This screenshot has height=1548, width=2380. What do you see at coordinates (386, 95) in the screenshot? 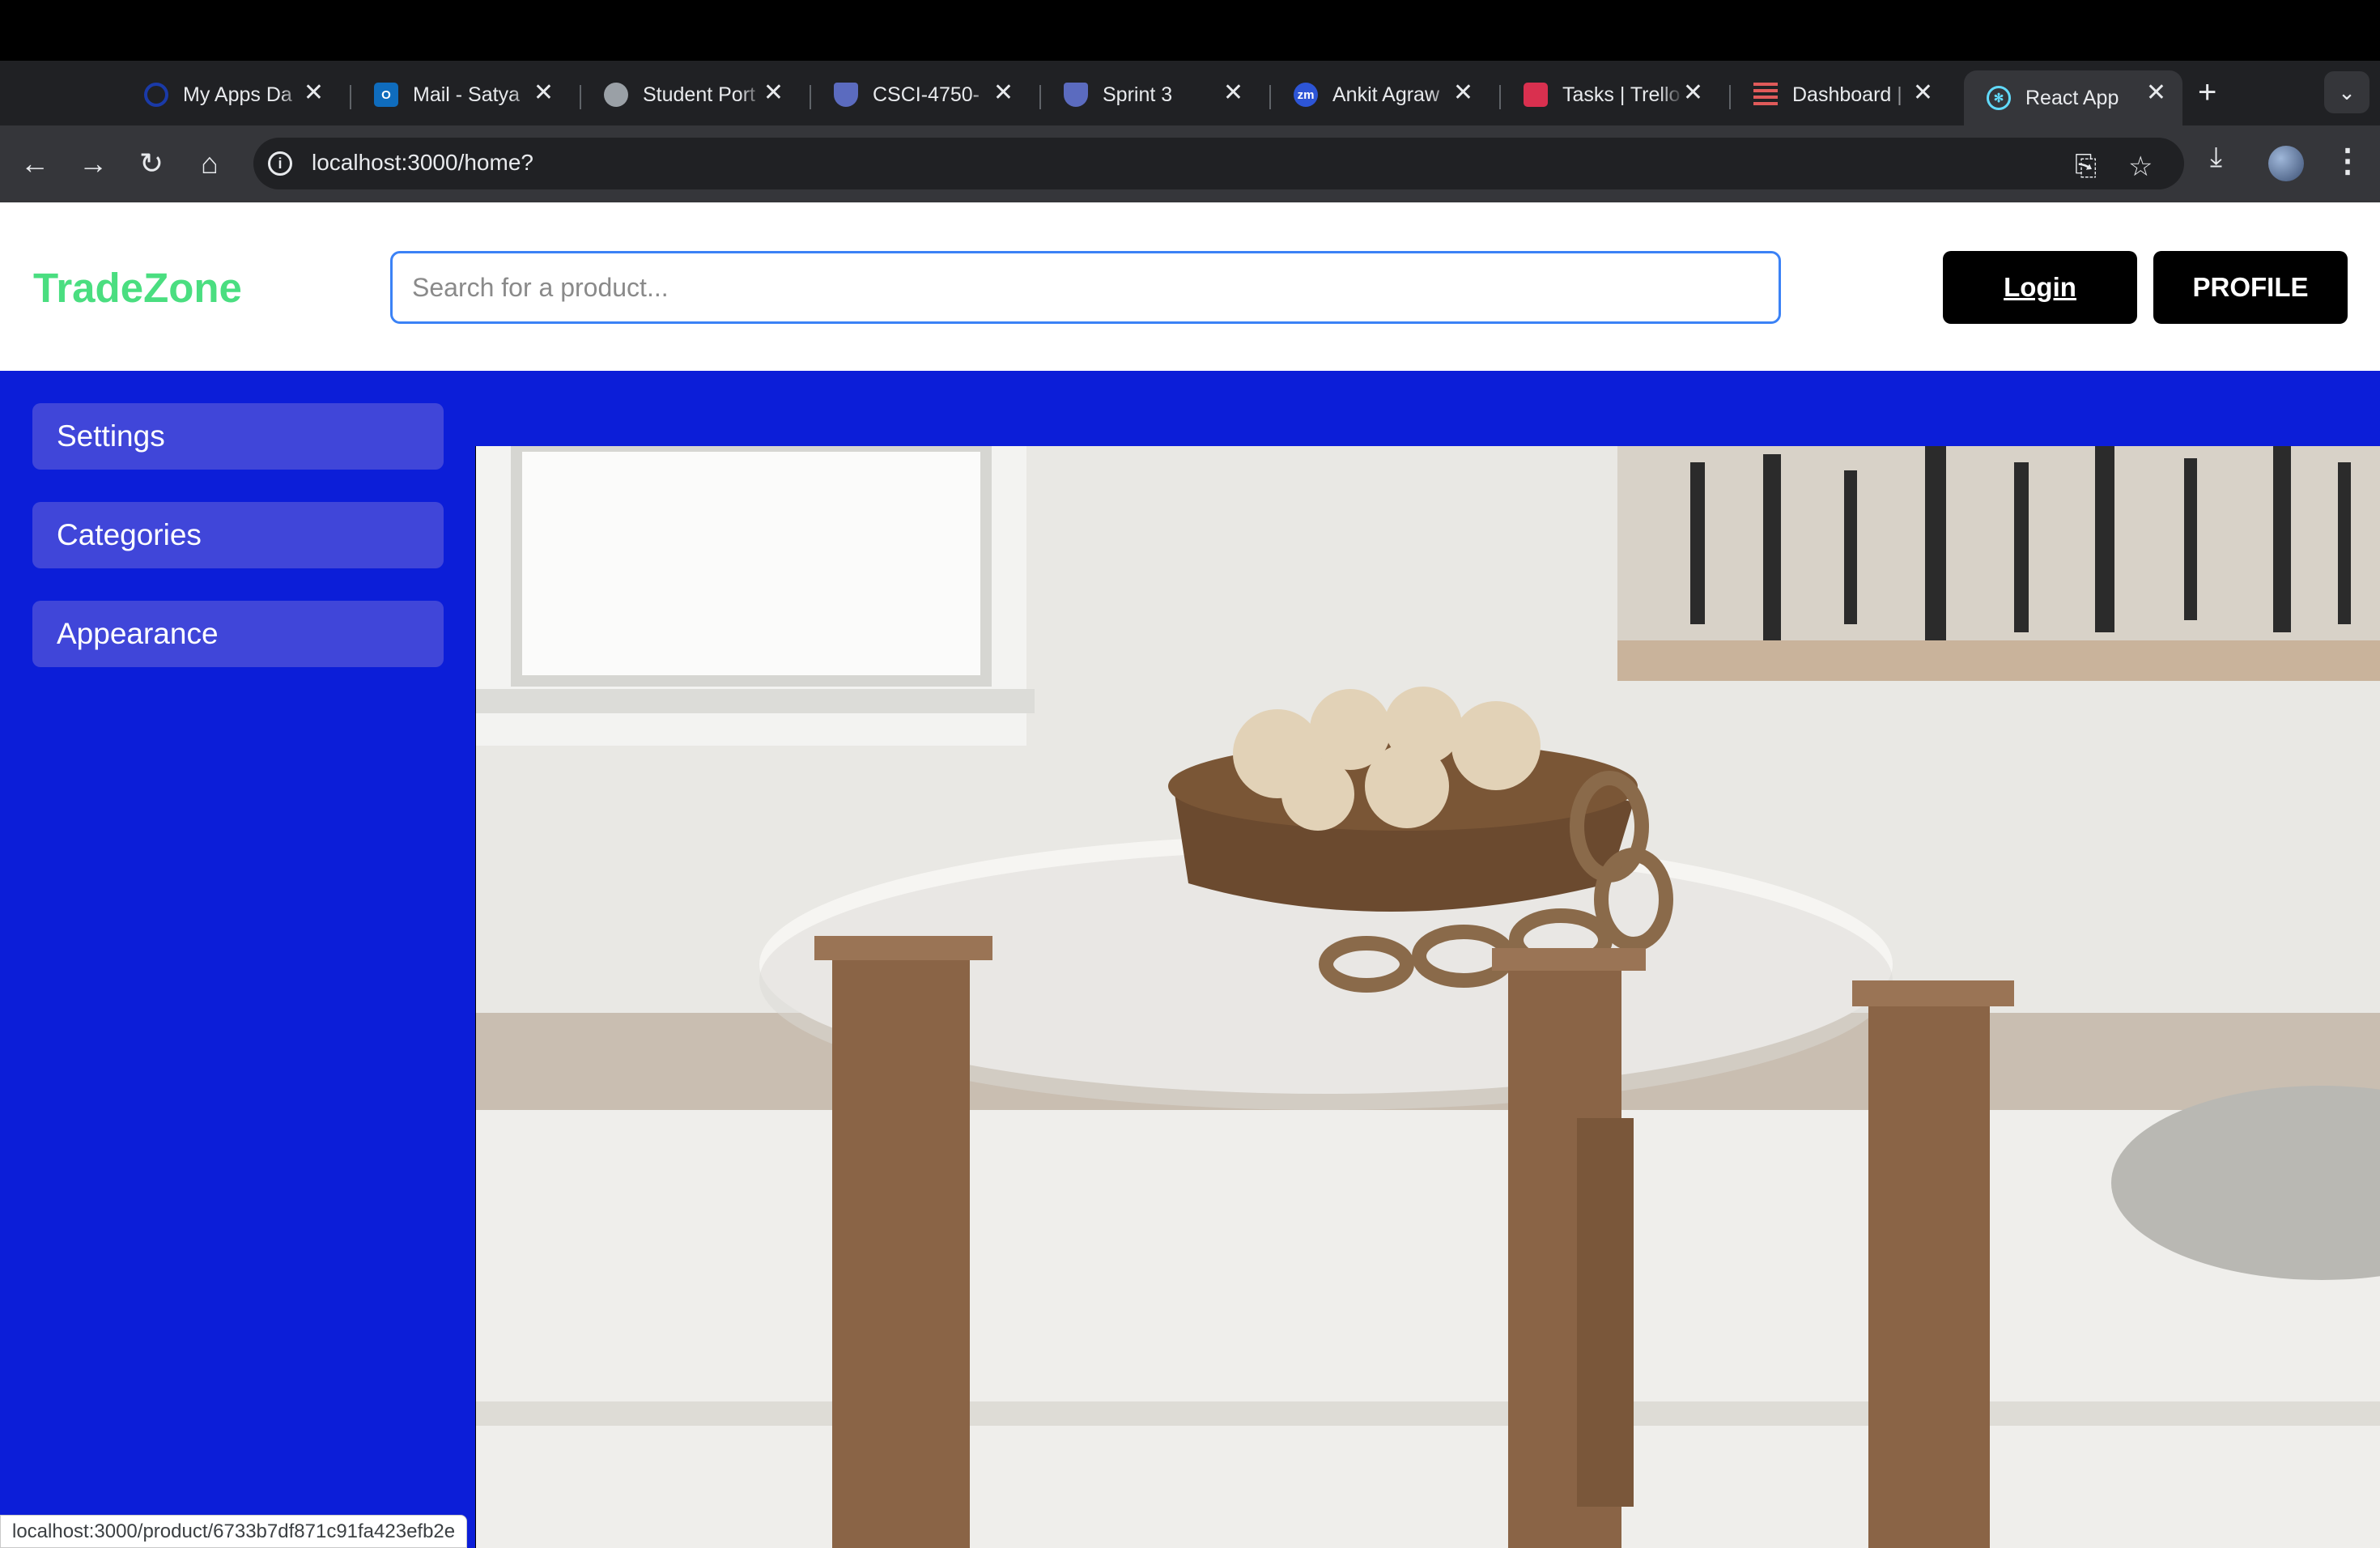
I see `outlook-icon: O` at bounding box center [386, 95].